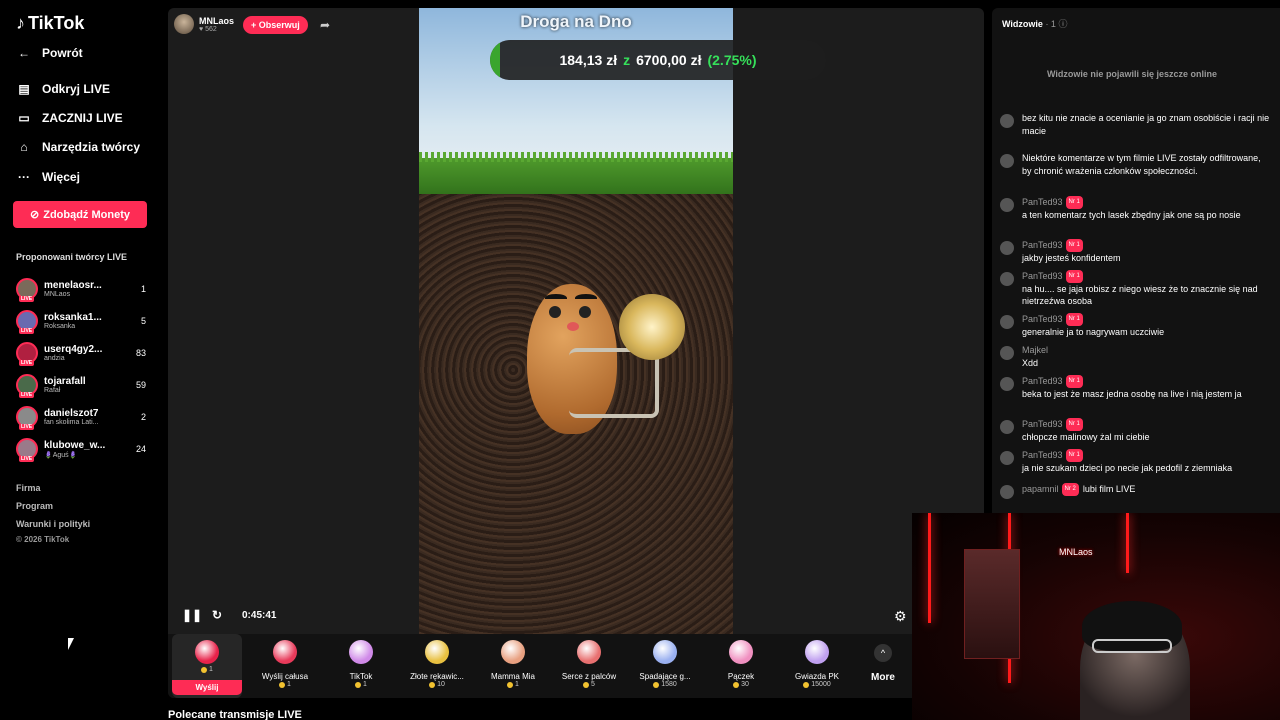 The width and height of the screenshot is (1280, 720). I want to click on gift-item: Wyślij całusa 1, so click(285, 666).